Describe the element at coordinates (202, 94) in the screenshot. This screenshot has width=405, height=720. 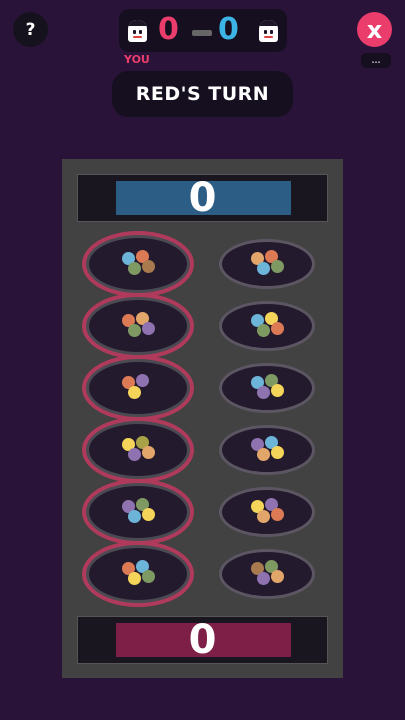
I see `turn-banner: RED'S TURN` at that location.